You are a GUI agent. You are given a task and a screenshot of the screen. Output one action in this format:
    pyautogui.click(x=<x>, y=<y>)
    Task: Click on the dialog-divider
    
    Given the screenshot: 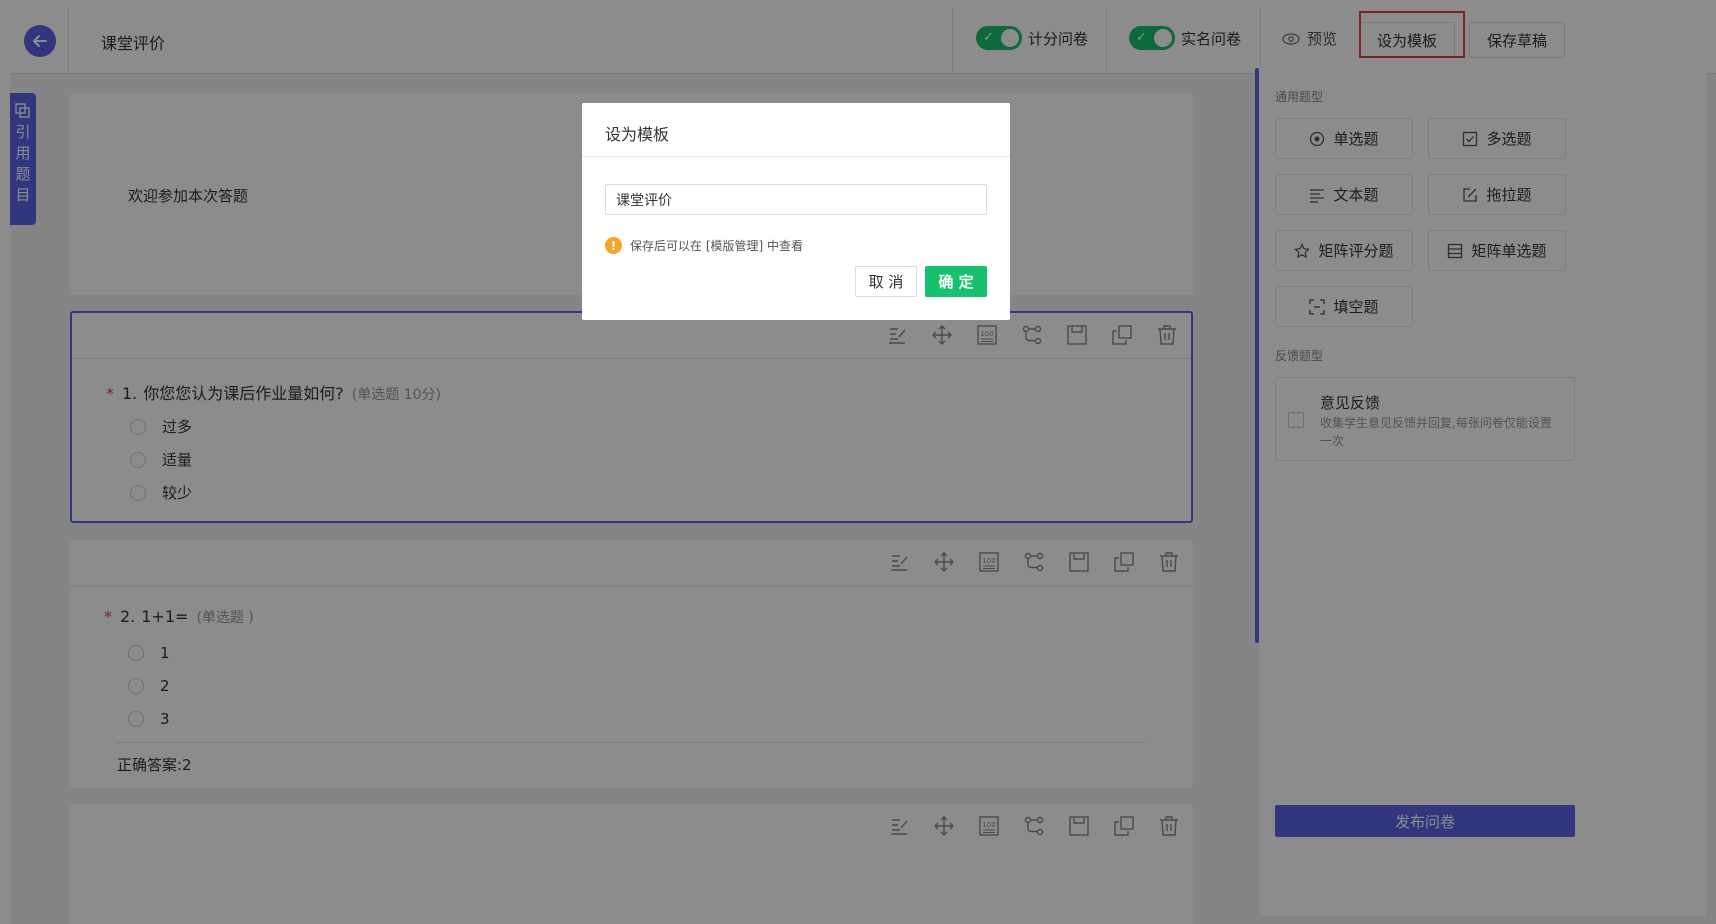 What is the action you would take?
    pyautogui.click(x=796, y=156)
    